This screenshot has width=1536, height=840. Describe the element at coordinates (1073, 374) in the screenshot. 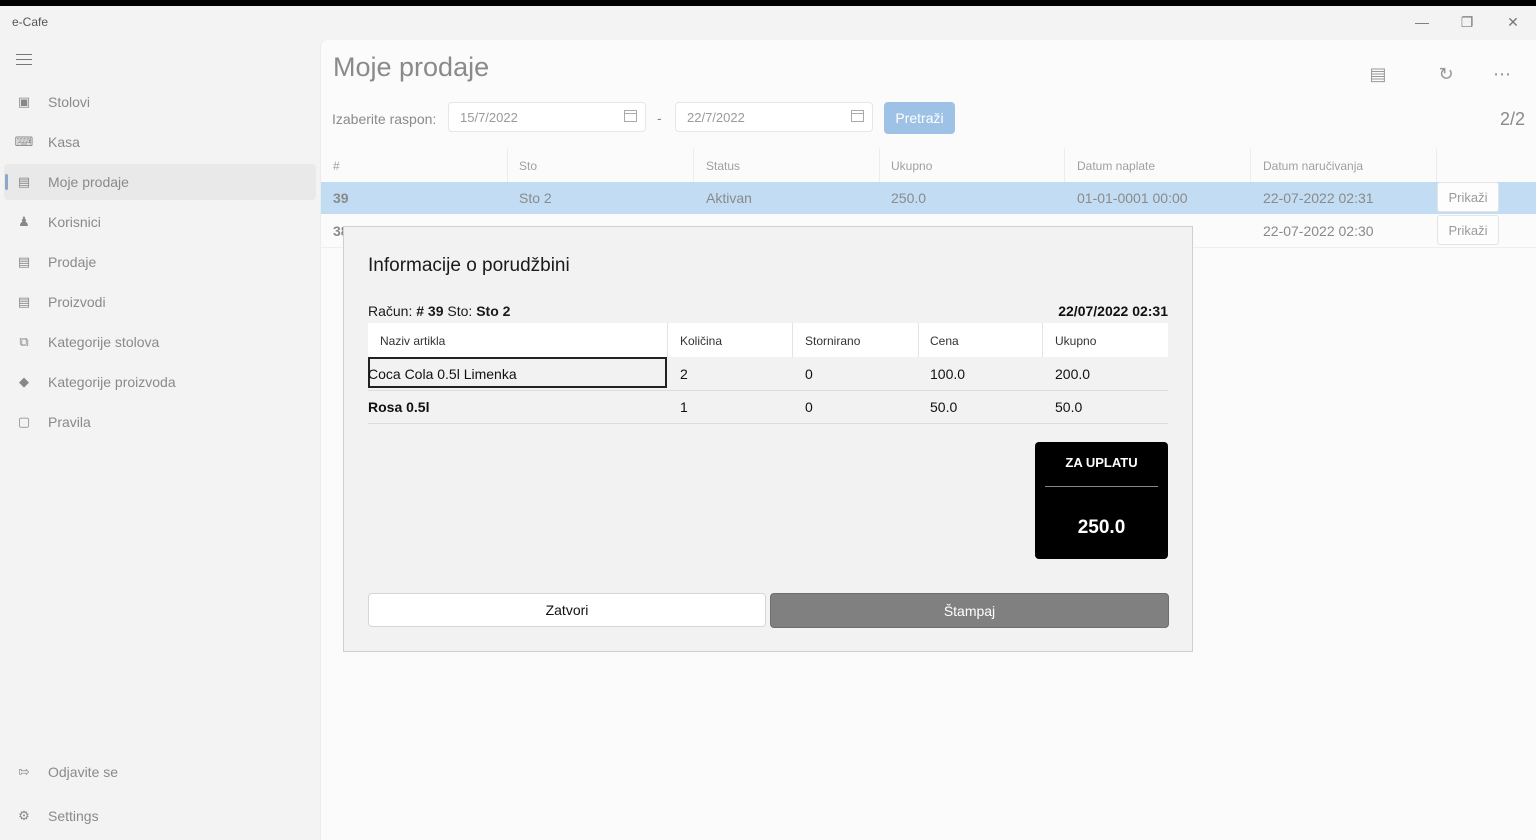

I see `item-total: 200.0` at that location.